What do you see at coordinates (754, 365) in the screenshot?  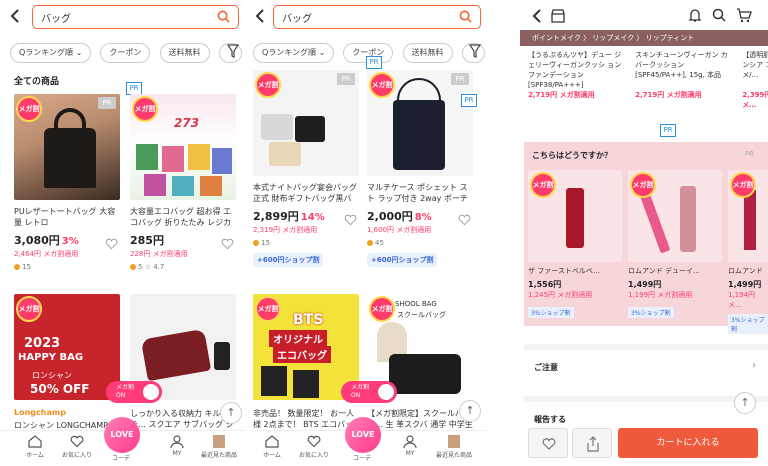 I see `chevron-right-icon: ›` at bounding box center [754, 365].